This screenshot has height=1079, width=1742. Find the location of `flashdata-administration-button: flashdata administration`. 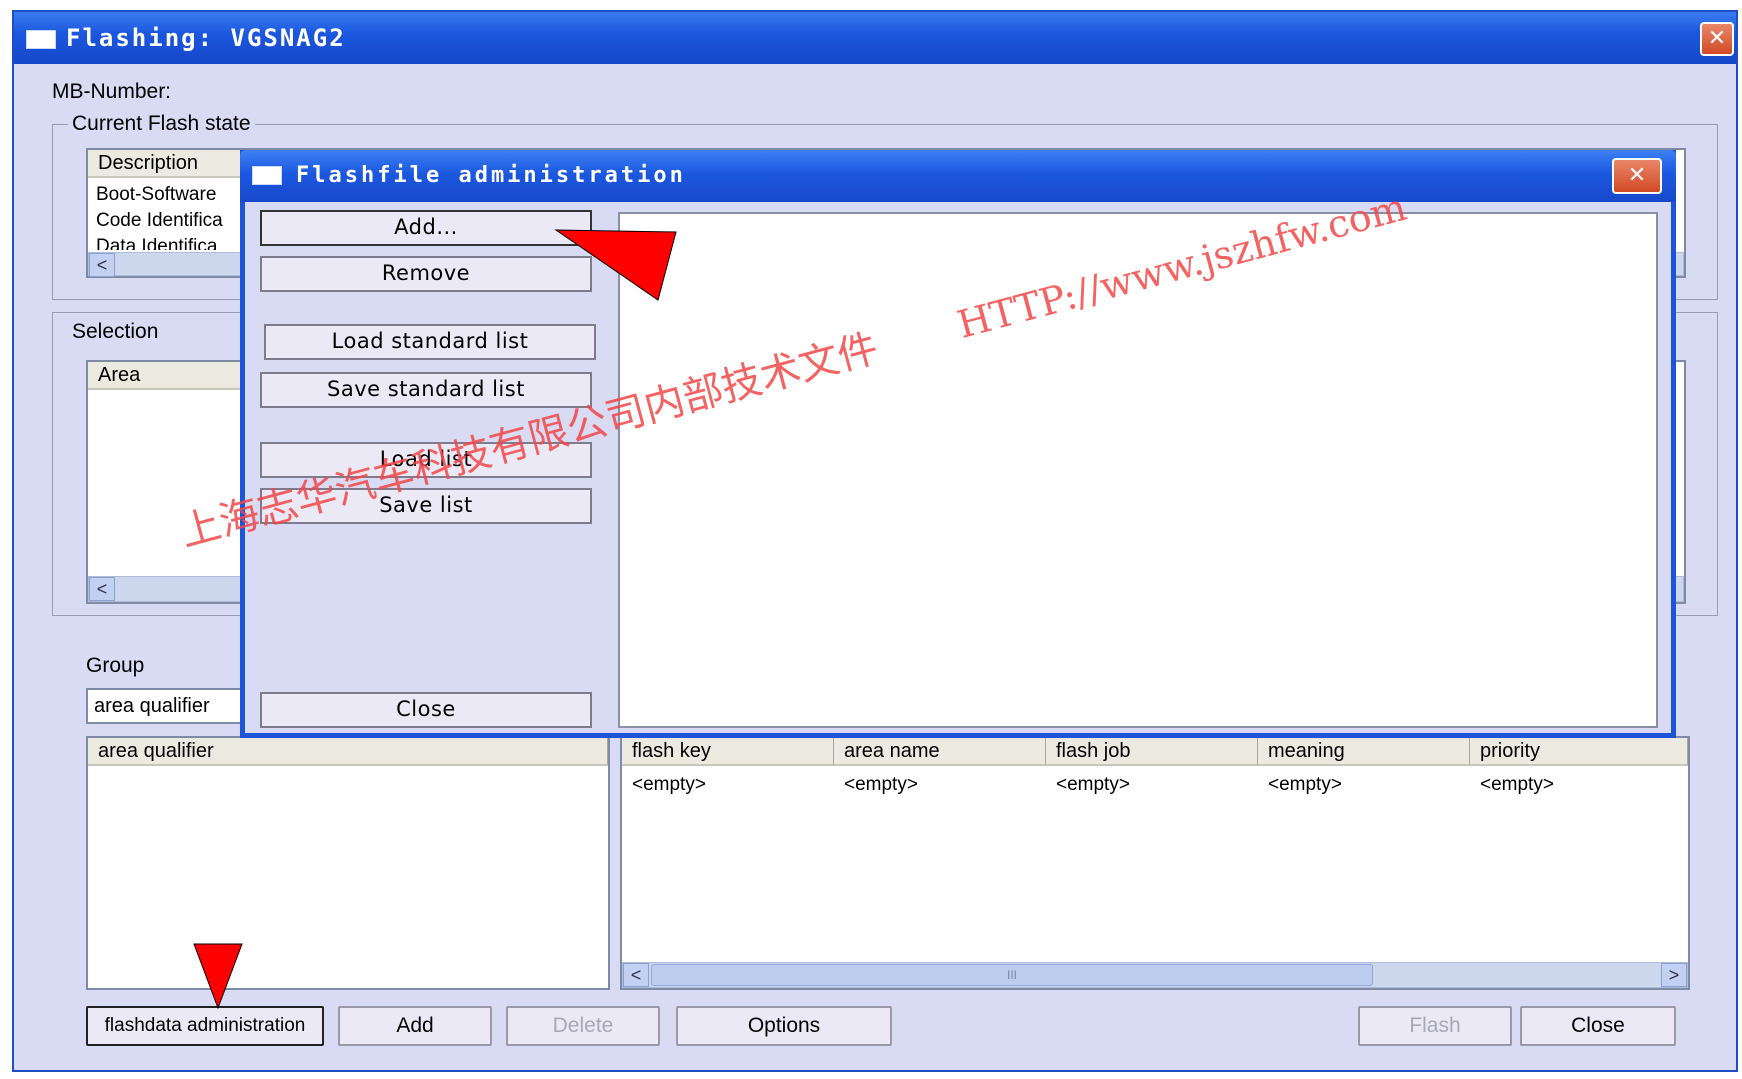

flashdata-administration-button: flashdata administration is located at coordinates (205, 1026).